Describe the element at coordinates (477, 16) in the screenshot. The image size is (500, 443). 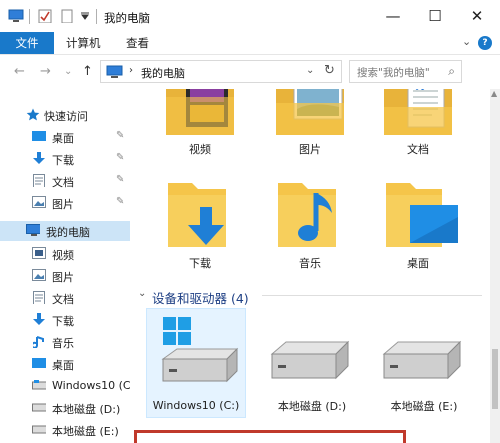
I see `close-button: ✕` at that location.